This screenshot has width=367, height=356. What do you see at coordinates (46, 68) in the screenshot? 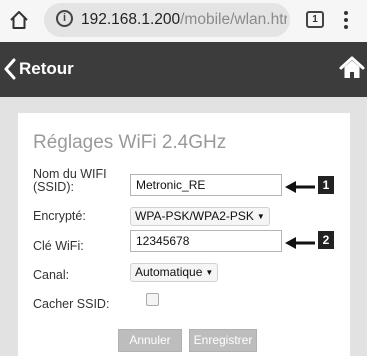
I see `back-label: Retour` at bounding box center [46, 68].